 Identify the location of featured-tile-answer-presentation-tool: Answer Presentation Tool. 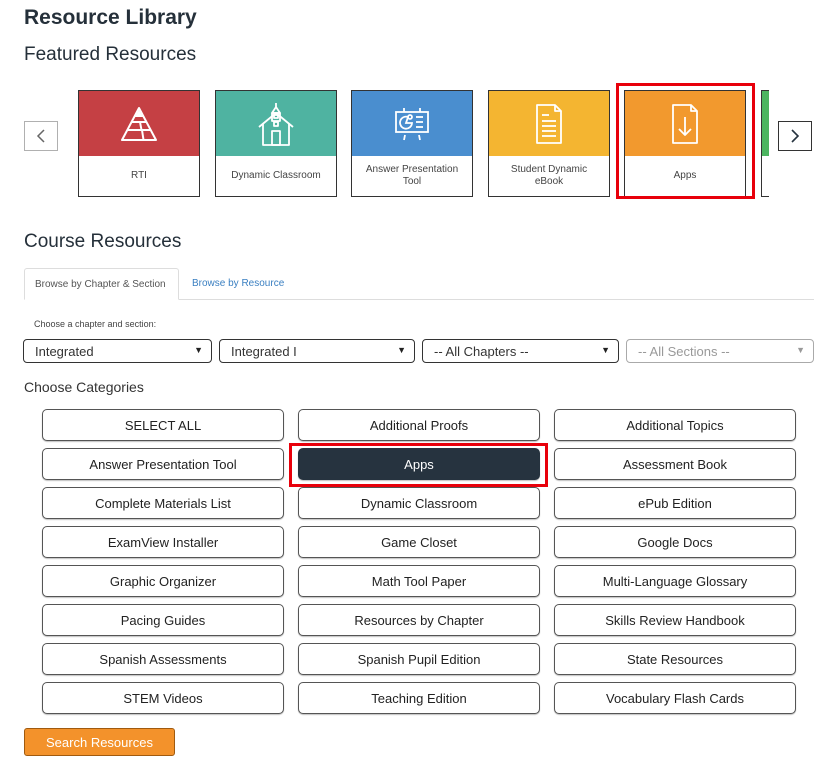
(412, 143).